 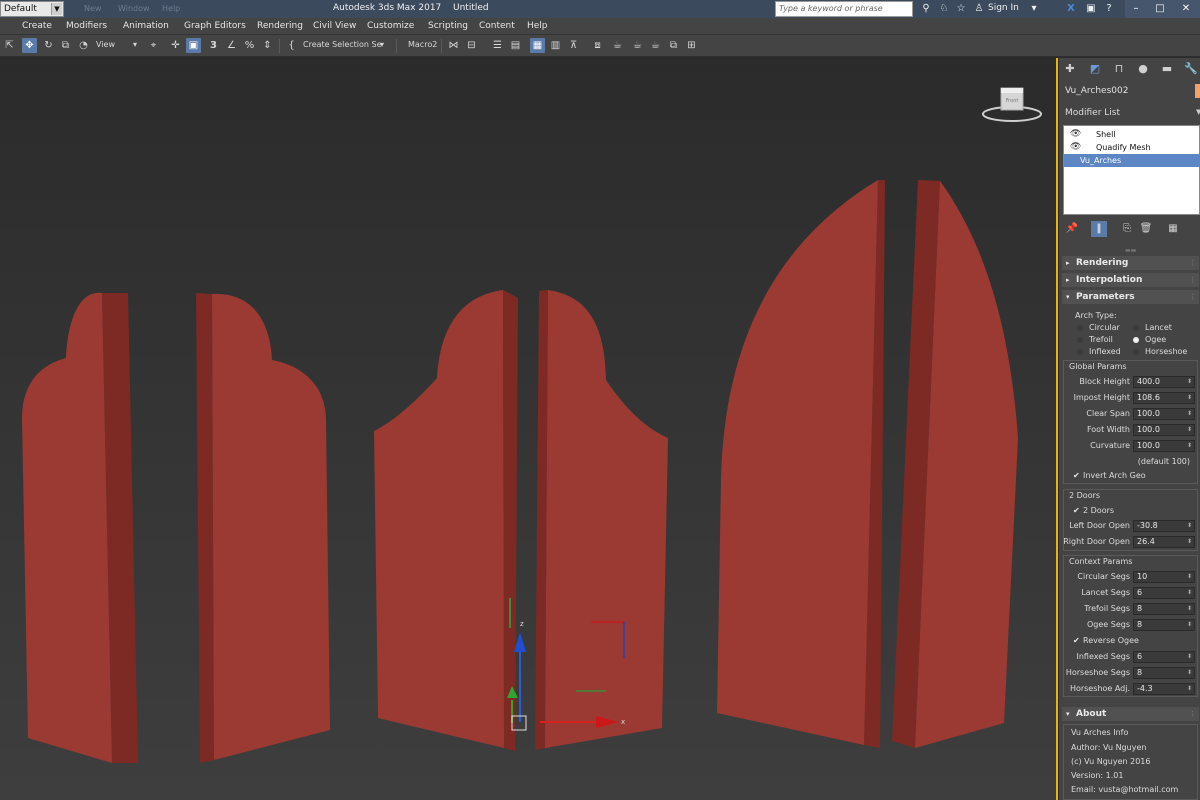 I want to click on circular-segs-spinner: 10 ⬍, so click(x=1164, y=577).